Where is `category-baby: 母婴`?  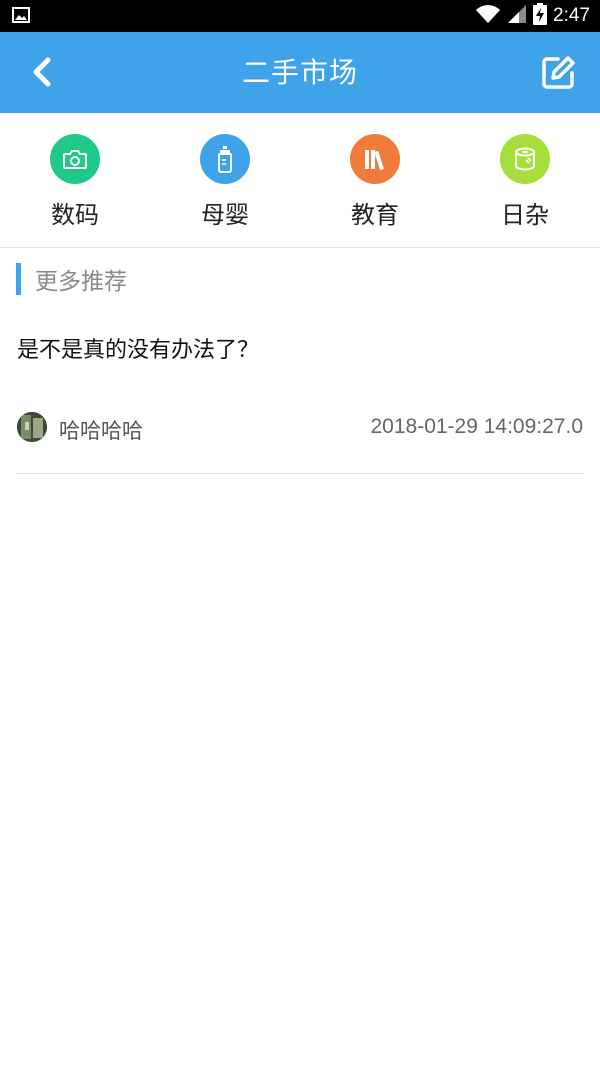
category-baby: 母婴 is located at coordinates (225, 180).